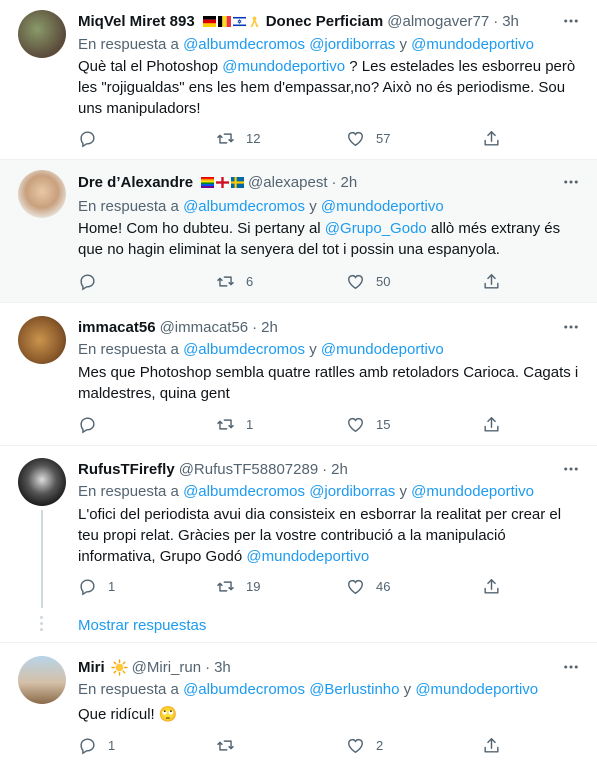 The height and width of the screenshot is (763, 597). Describe the element at coordinates (208, 182) in the screenshot. I see `rainbow-flag-icon` at that location.